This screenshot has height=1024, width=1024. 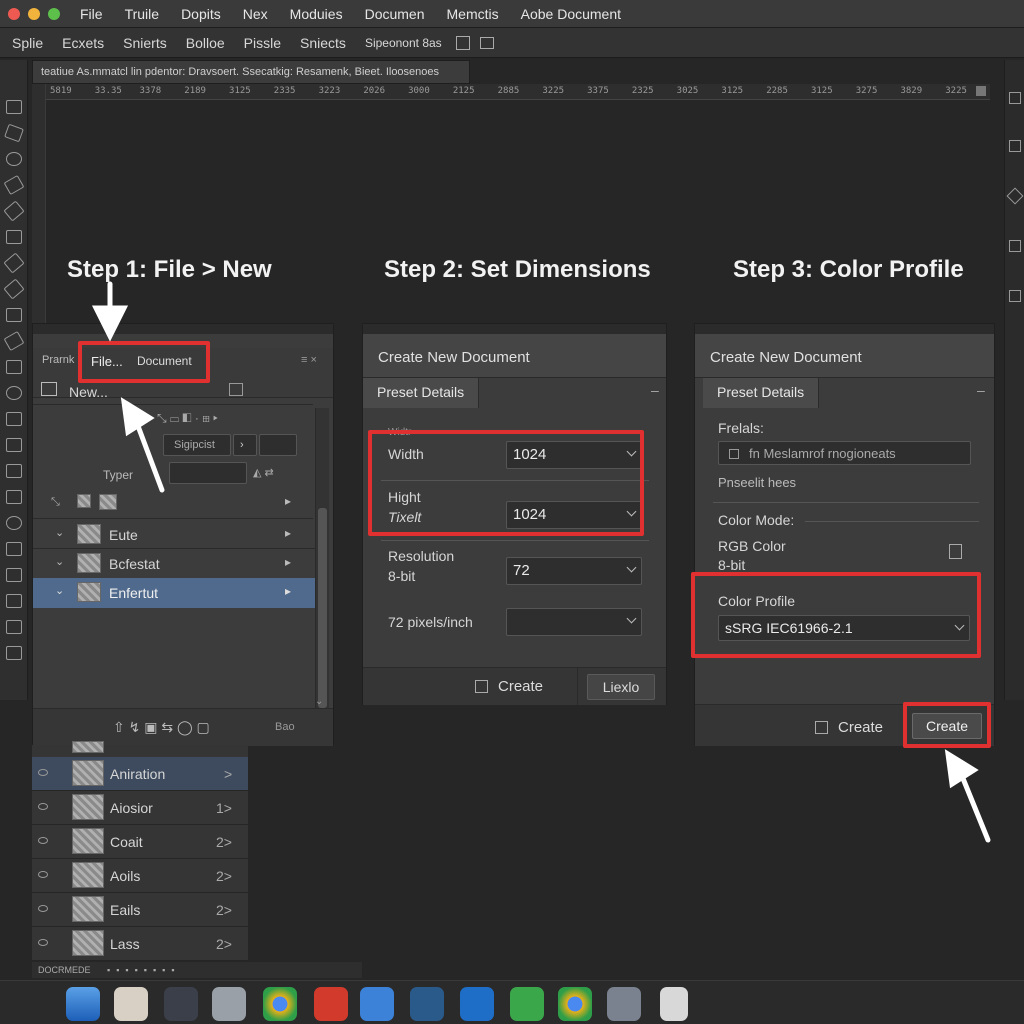 I want to click on app-red-icon, so click(x=331, y=1004).